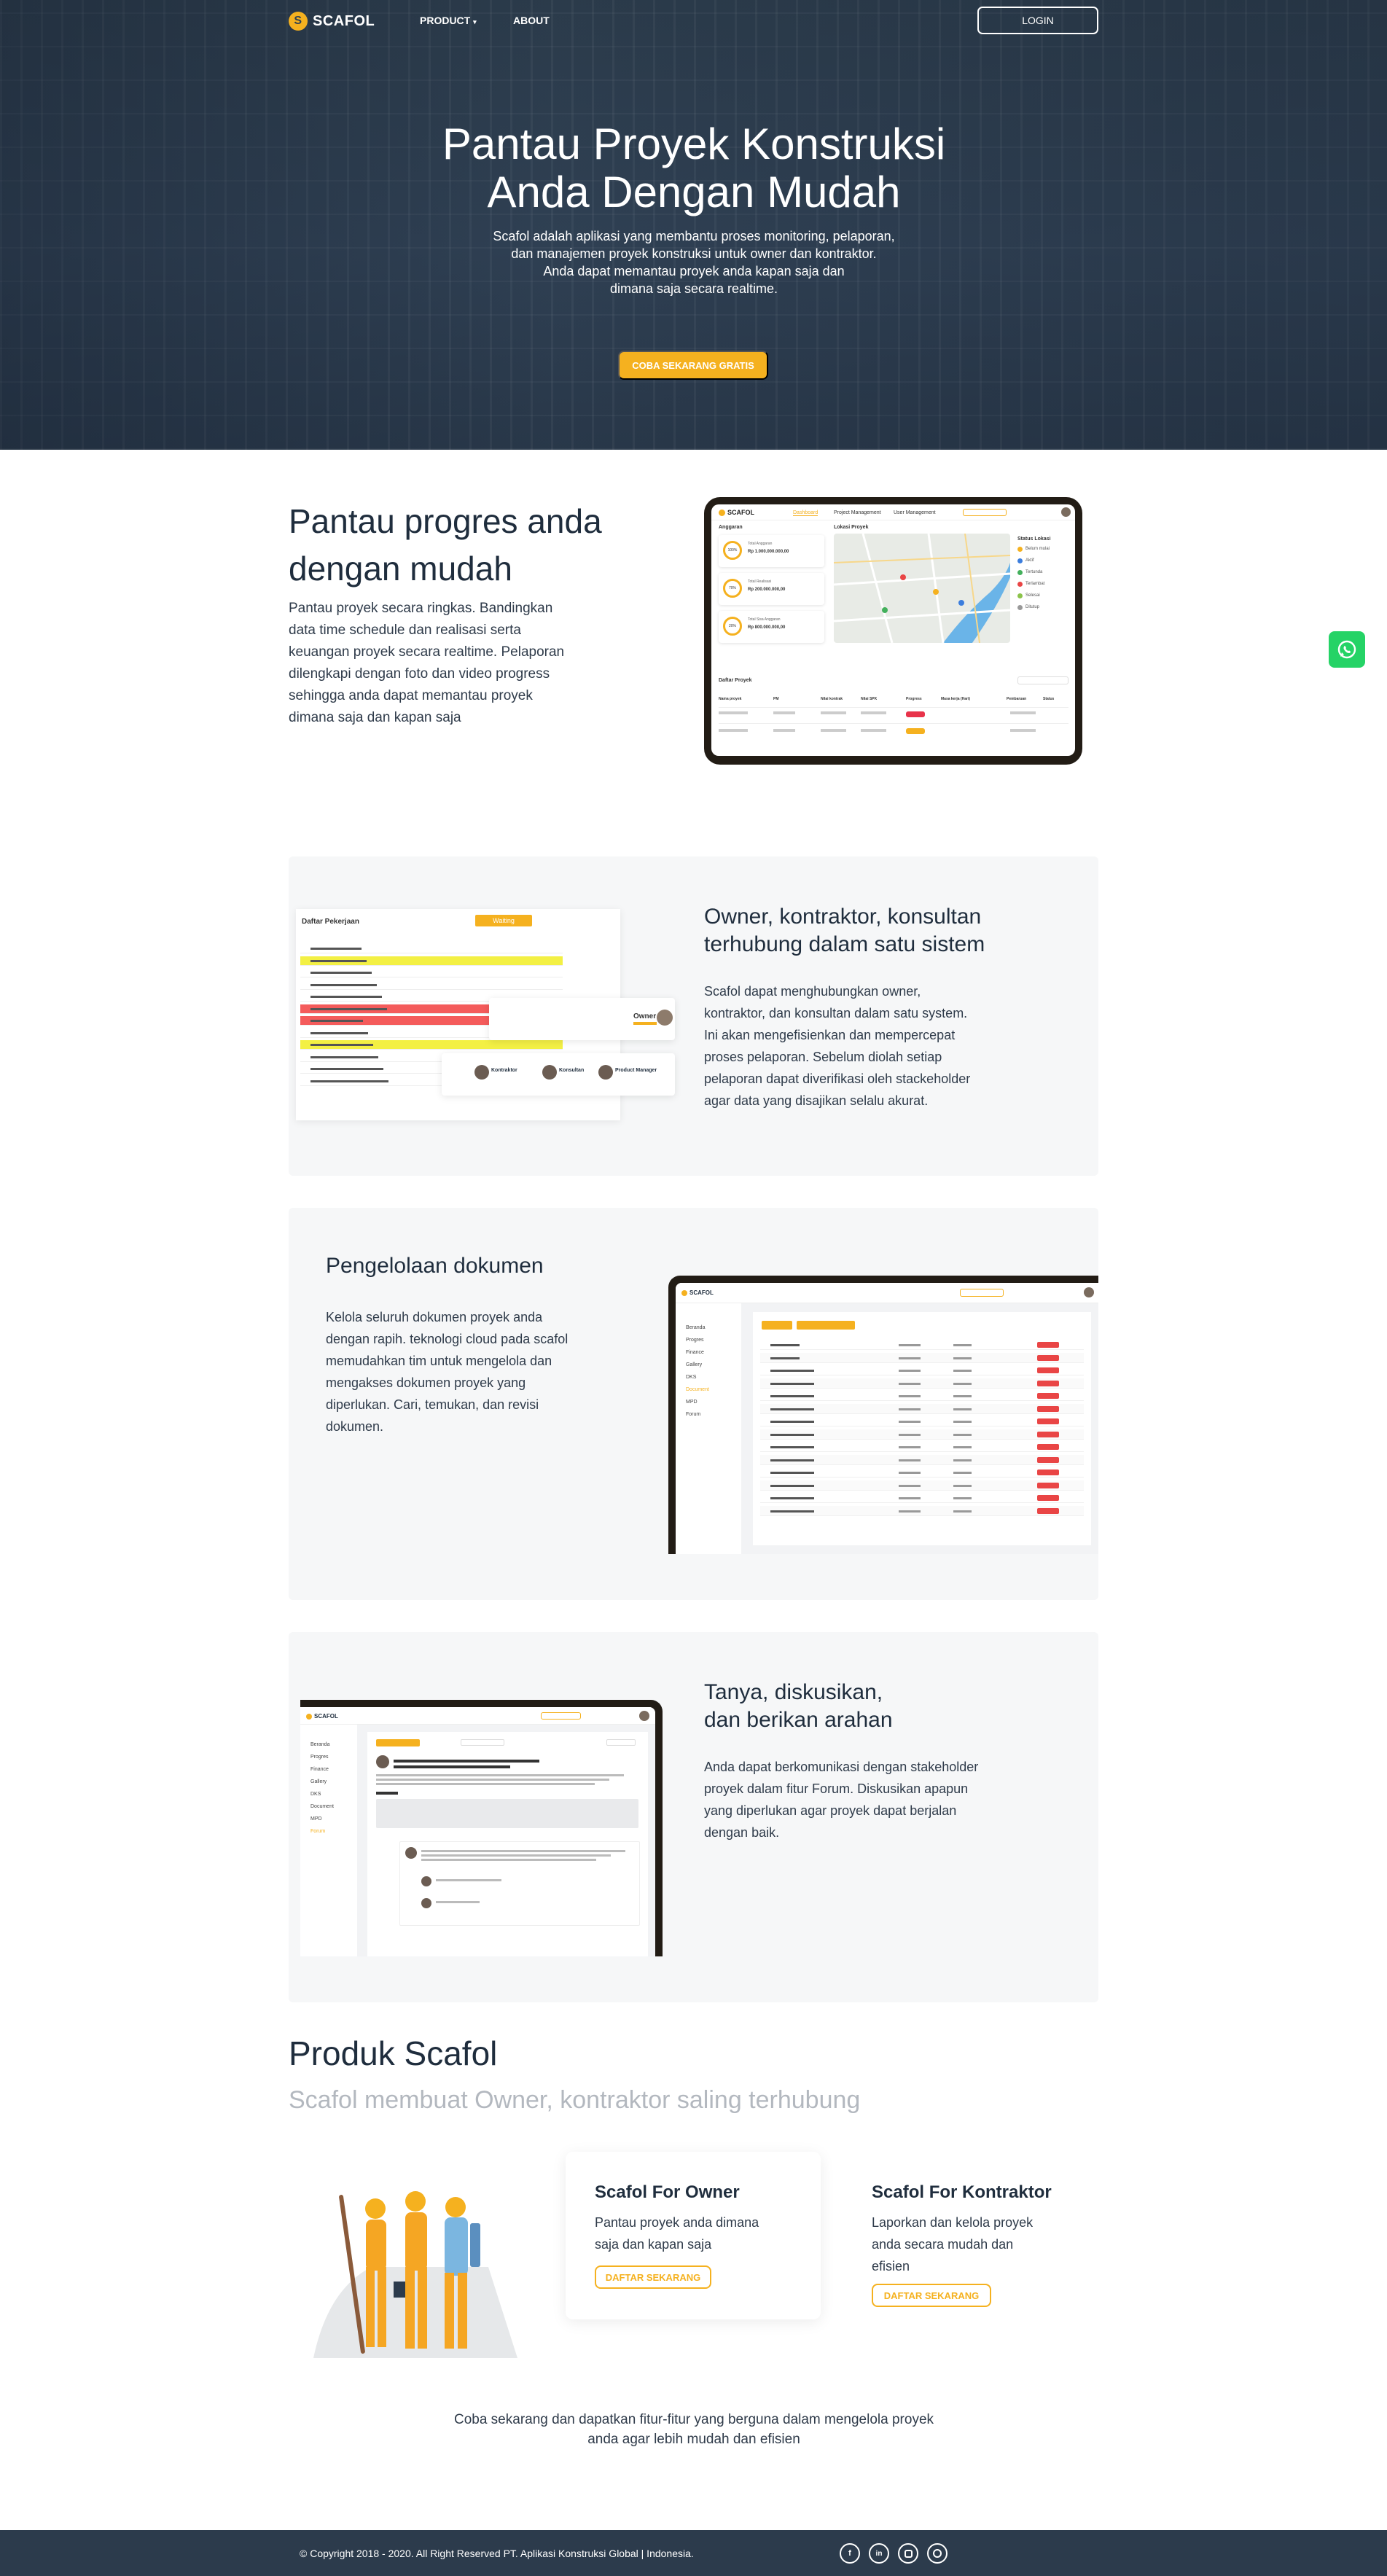 Image resolution: width=1387 pixels, height=2576 pixels. What do you see at coordinates (1029, 560) in the screenshot?
I see `legend-item: Aktif` at bounding box center [1029, 560].